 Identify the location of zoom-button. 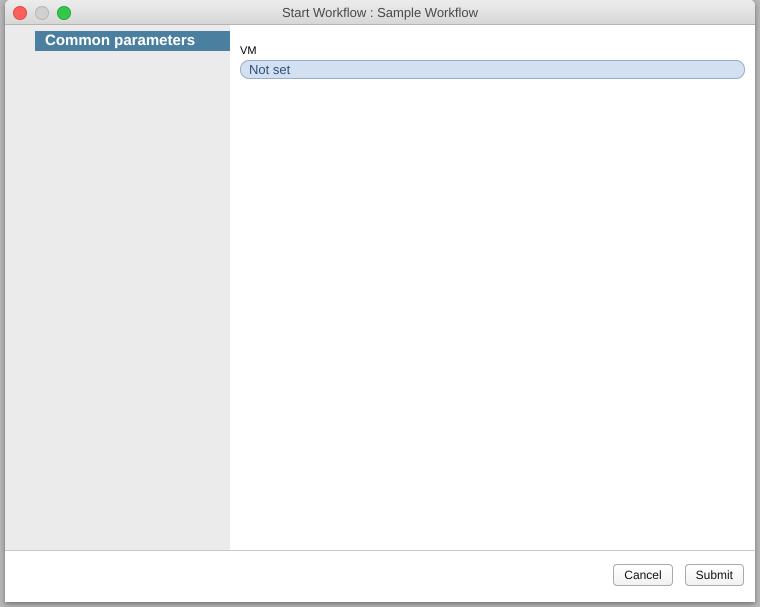
(64, 13).